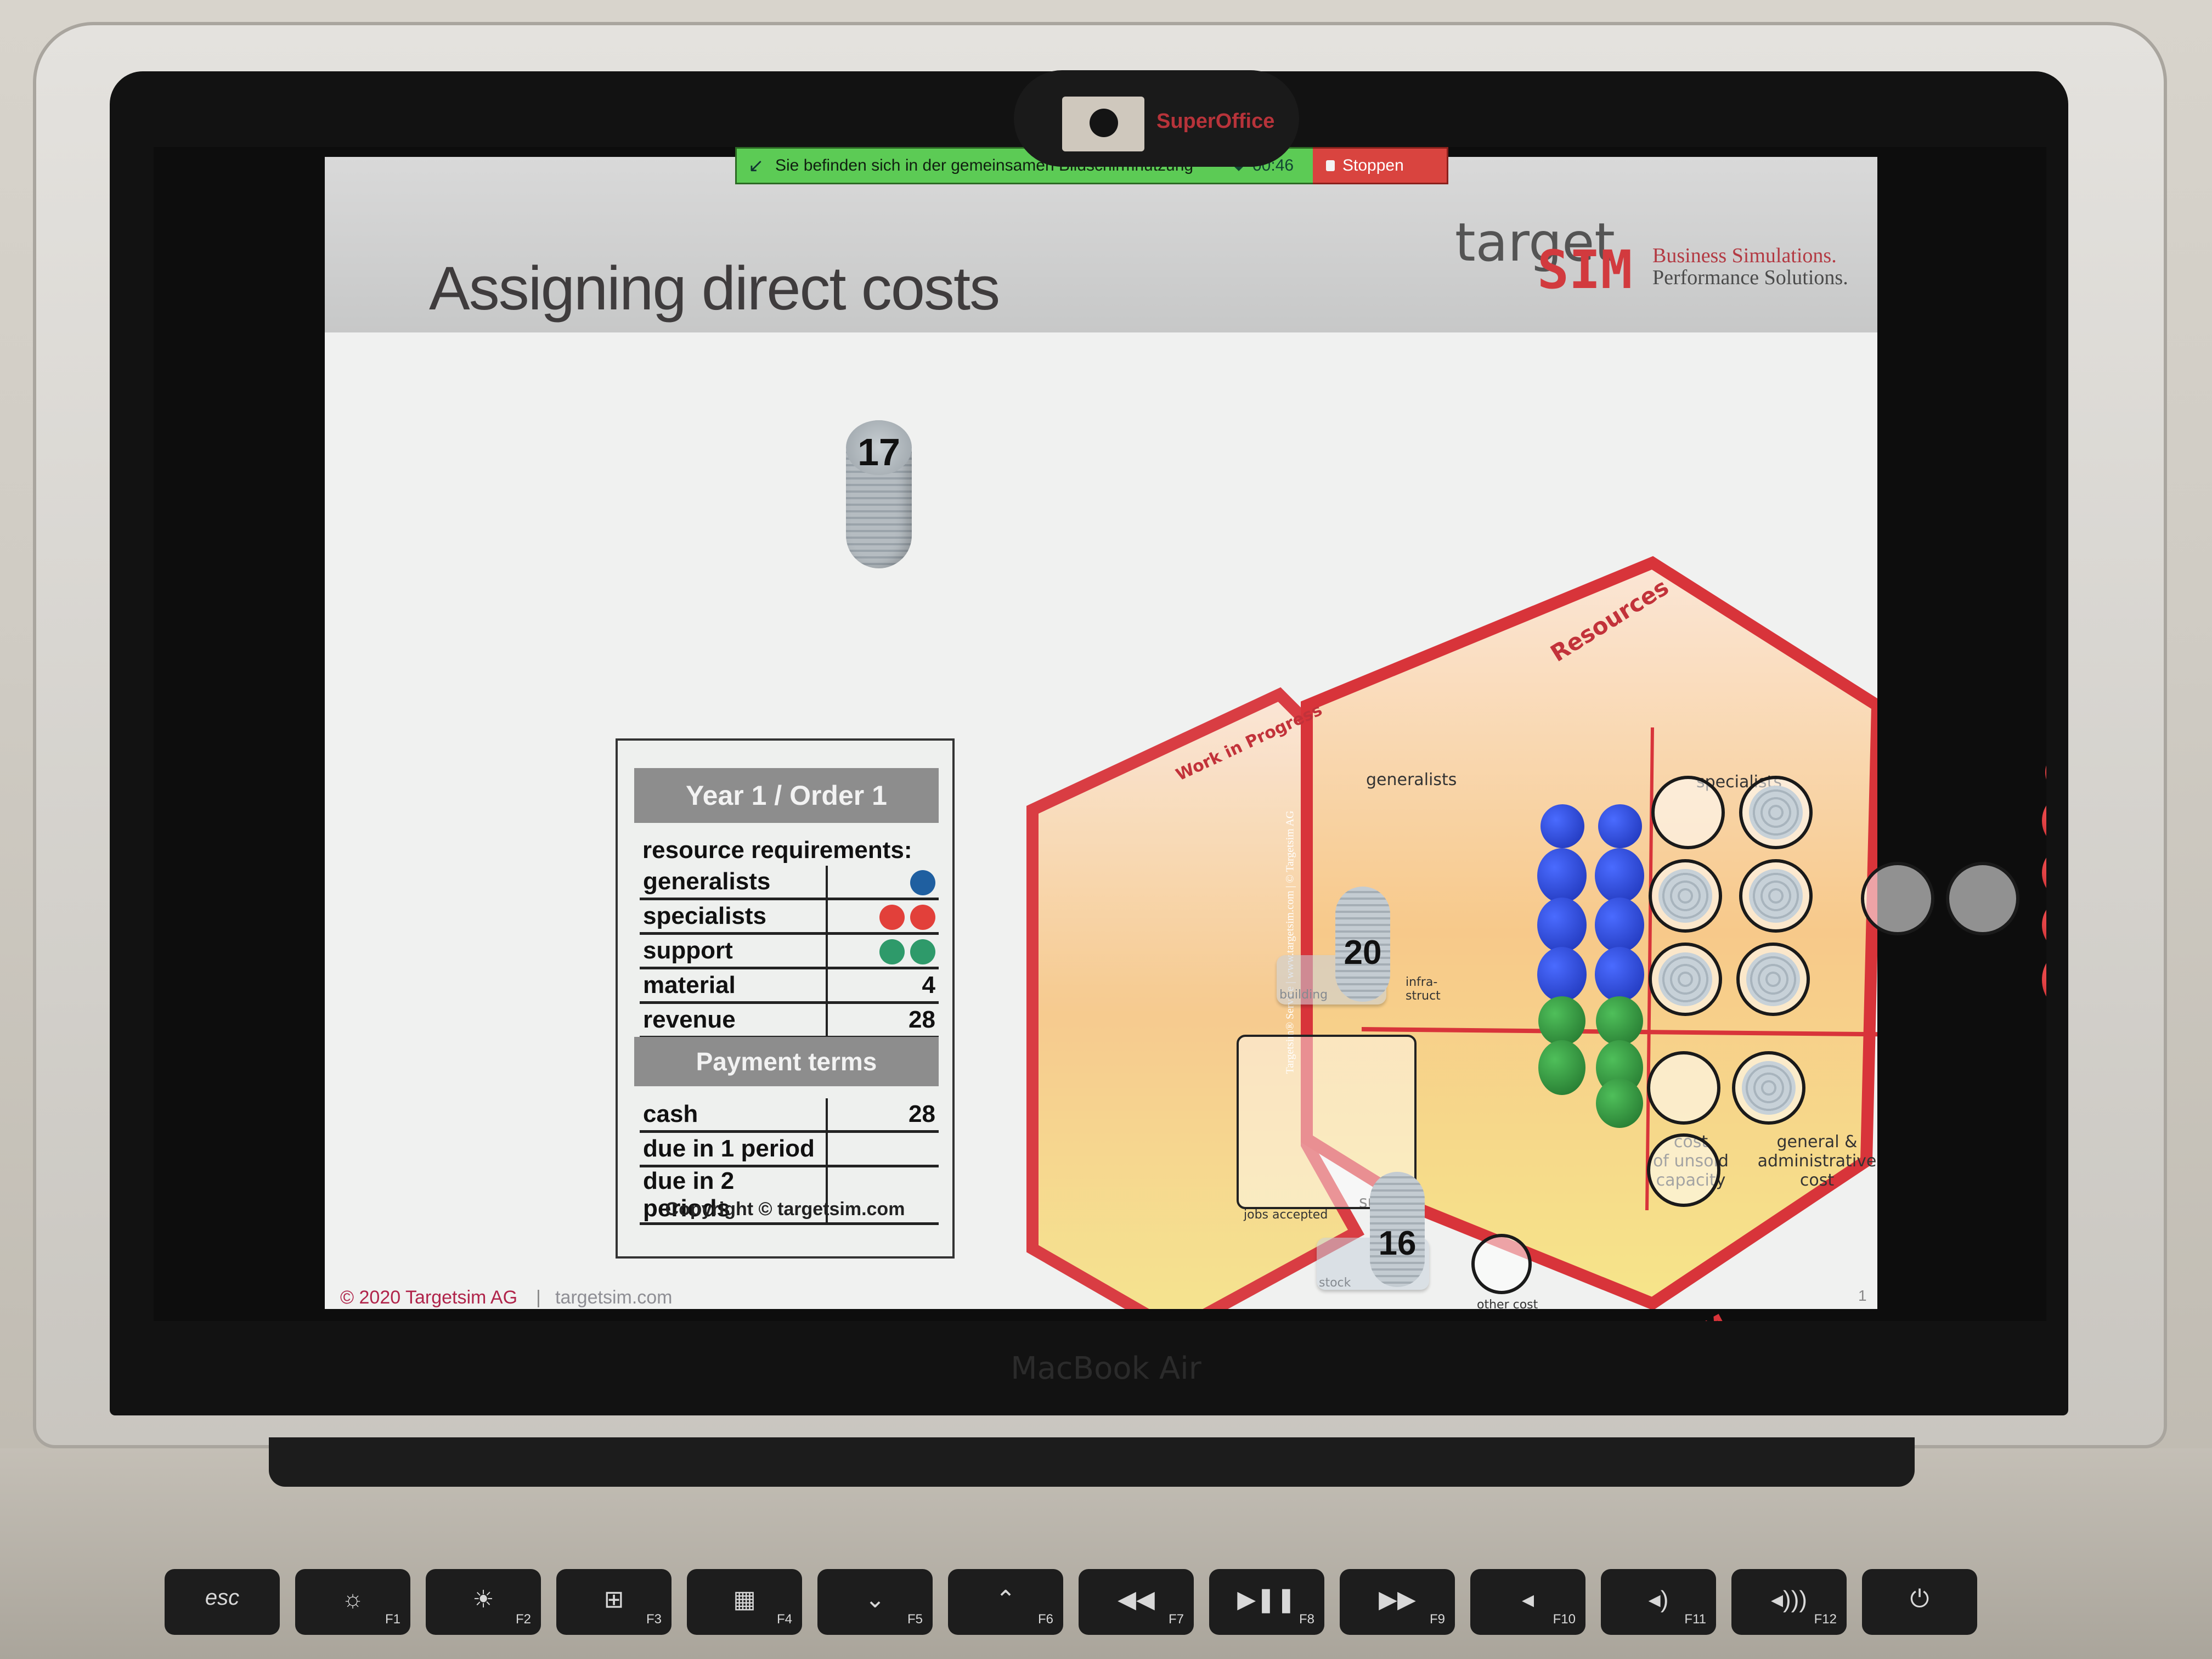 The height and width of the screenshot is (1659, 2212). I want to click on stop-square-icon, so click(1331, 165).